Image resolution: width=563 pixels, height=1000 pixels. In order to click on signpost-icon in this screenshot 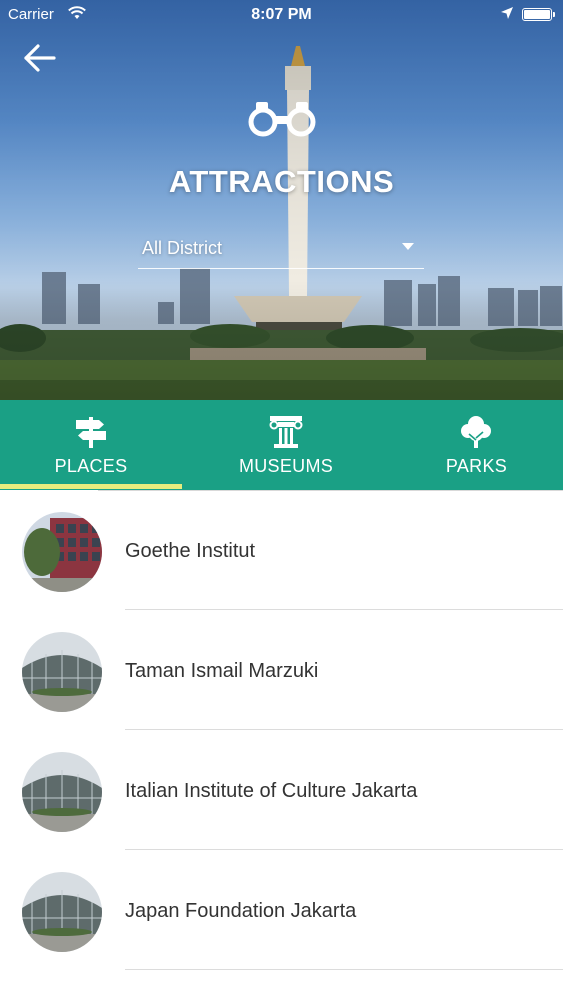, I will do `click(91, 432)`.